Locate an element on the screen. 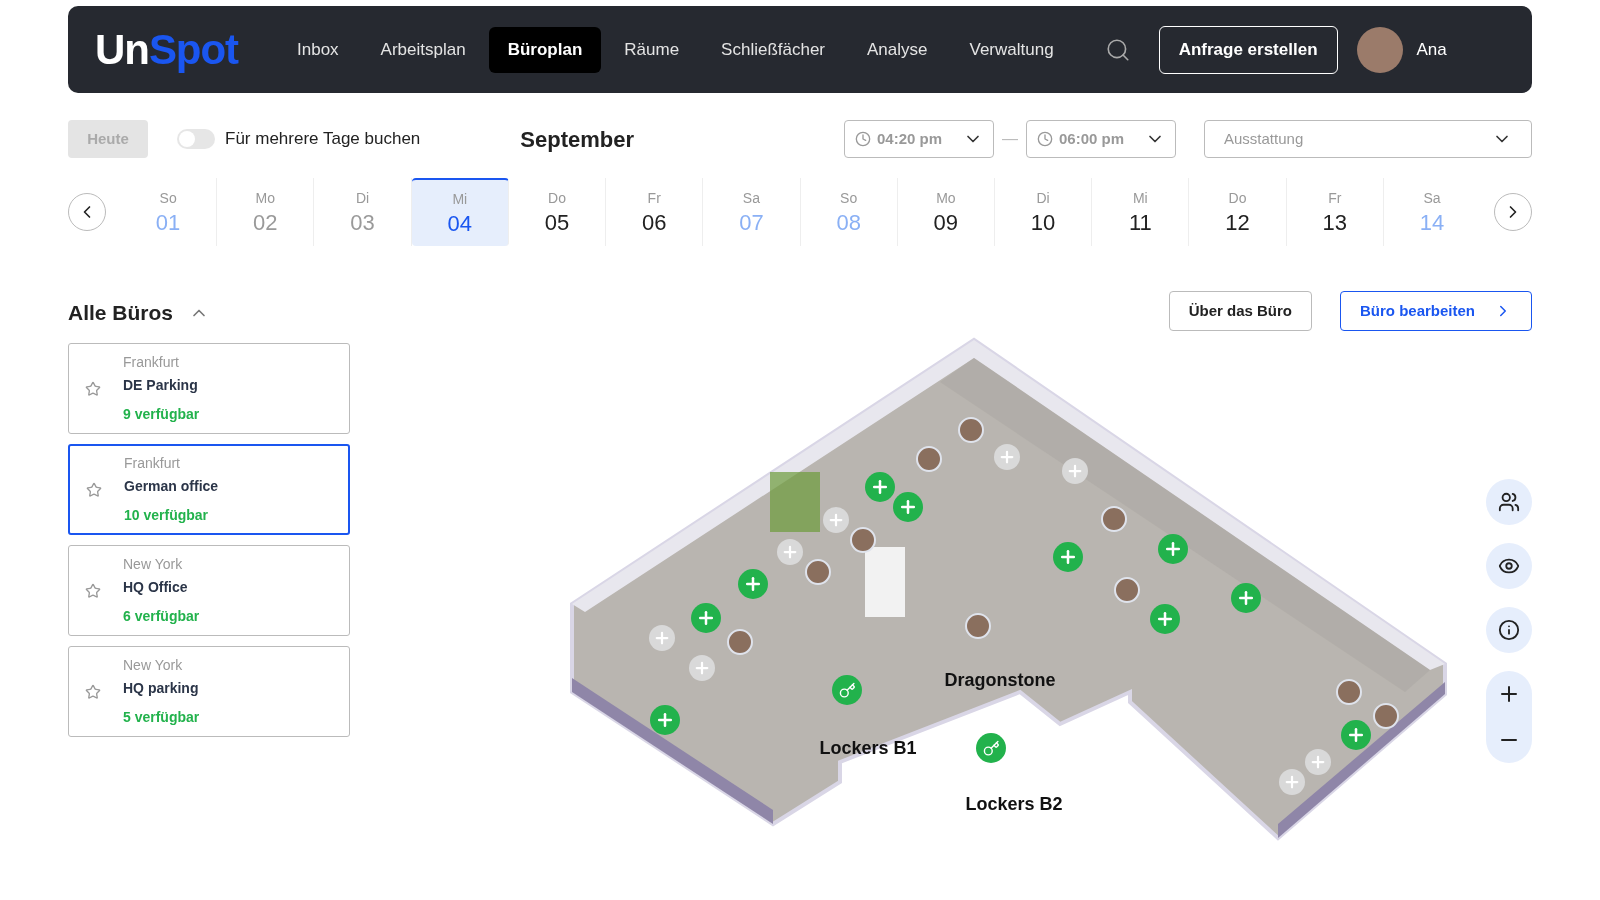  date-number: 05 is located at coordinates (557, 222).